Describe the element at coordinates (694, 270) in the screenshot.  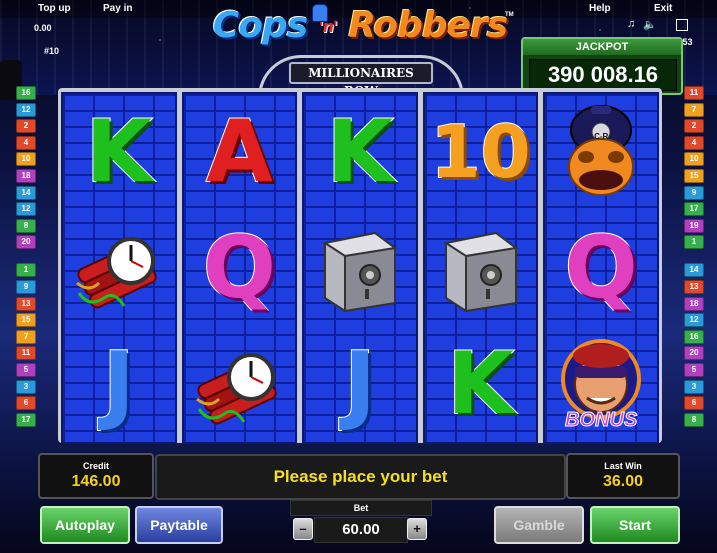
I see `payline-right-14: 14` at that location.